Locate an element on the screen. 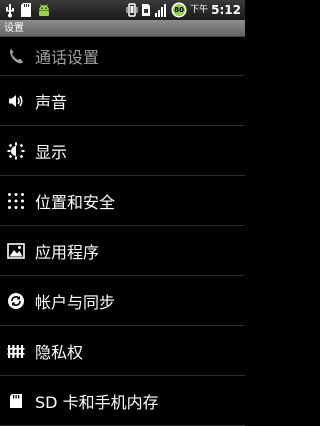  title-bar: 设置 is located at coordinates (122, 28).